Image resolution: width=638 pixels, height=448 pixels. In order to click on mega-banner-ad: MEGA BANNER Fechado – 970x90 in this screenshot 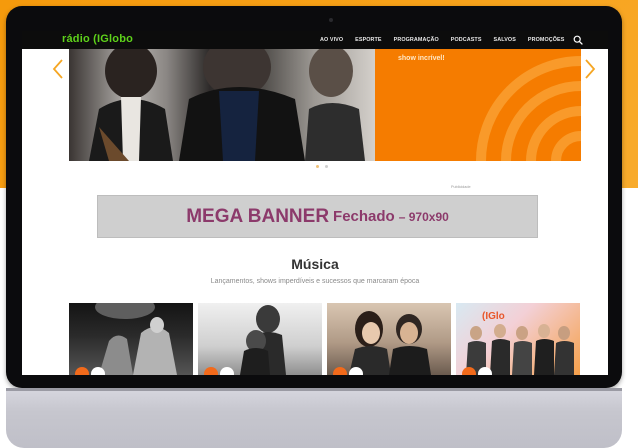, I will do `click(317, 216)`.